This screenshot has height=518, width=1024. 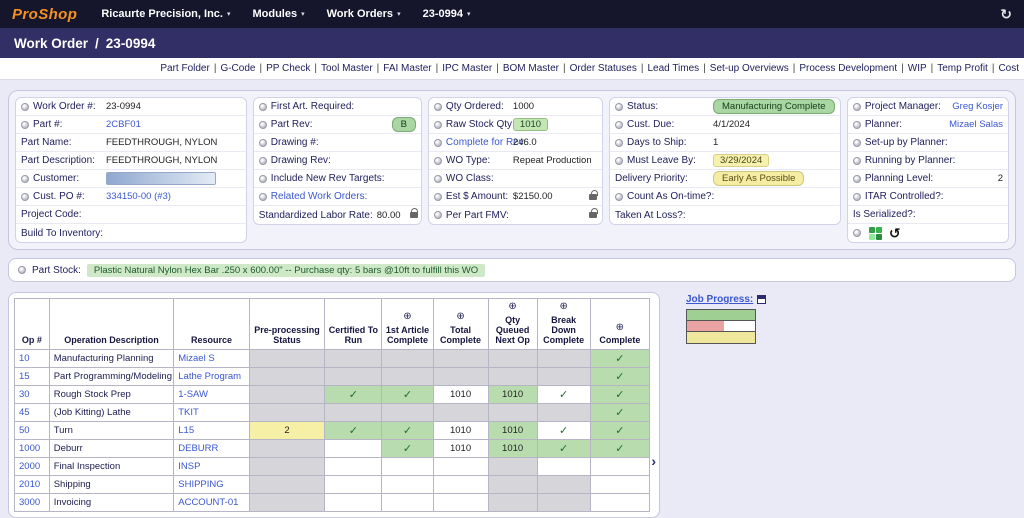 I want to click on quicklink-process-development: Process Development, so click(x=848, y=68).